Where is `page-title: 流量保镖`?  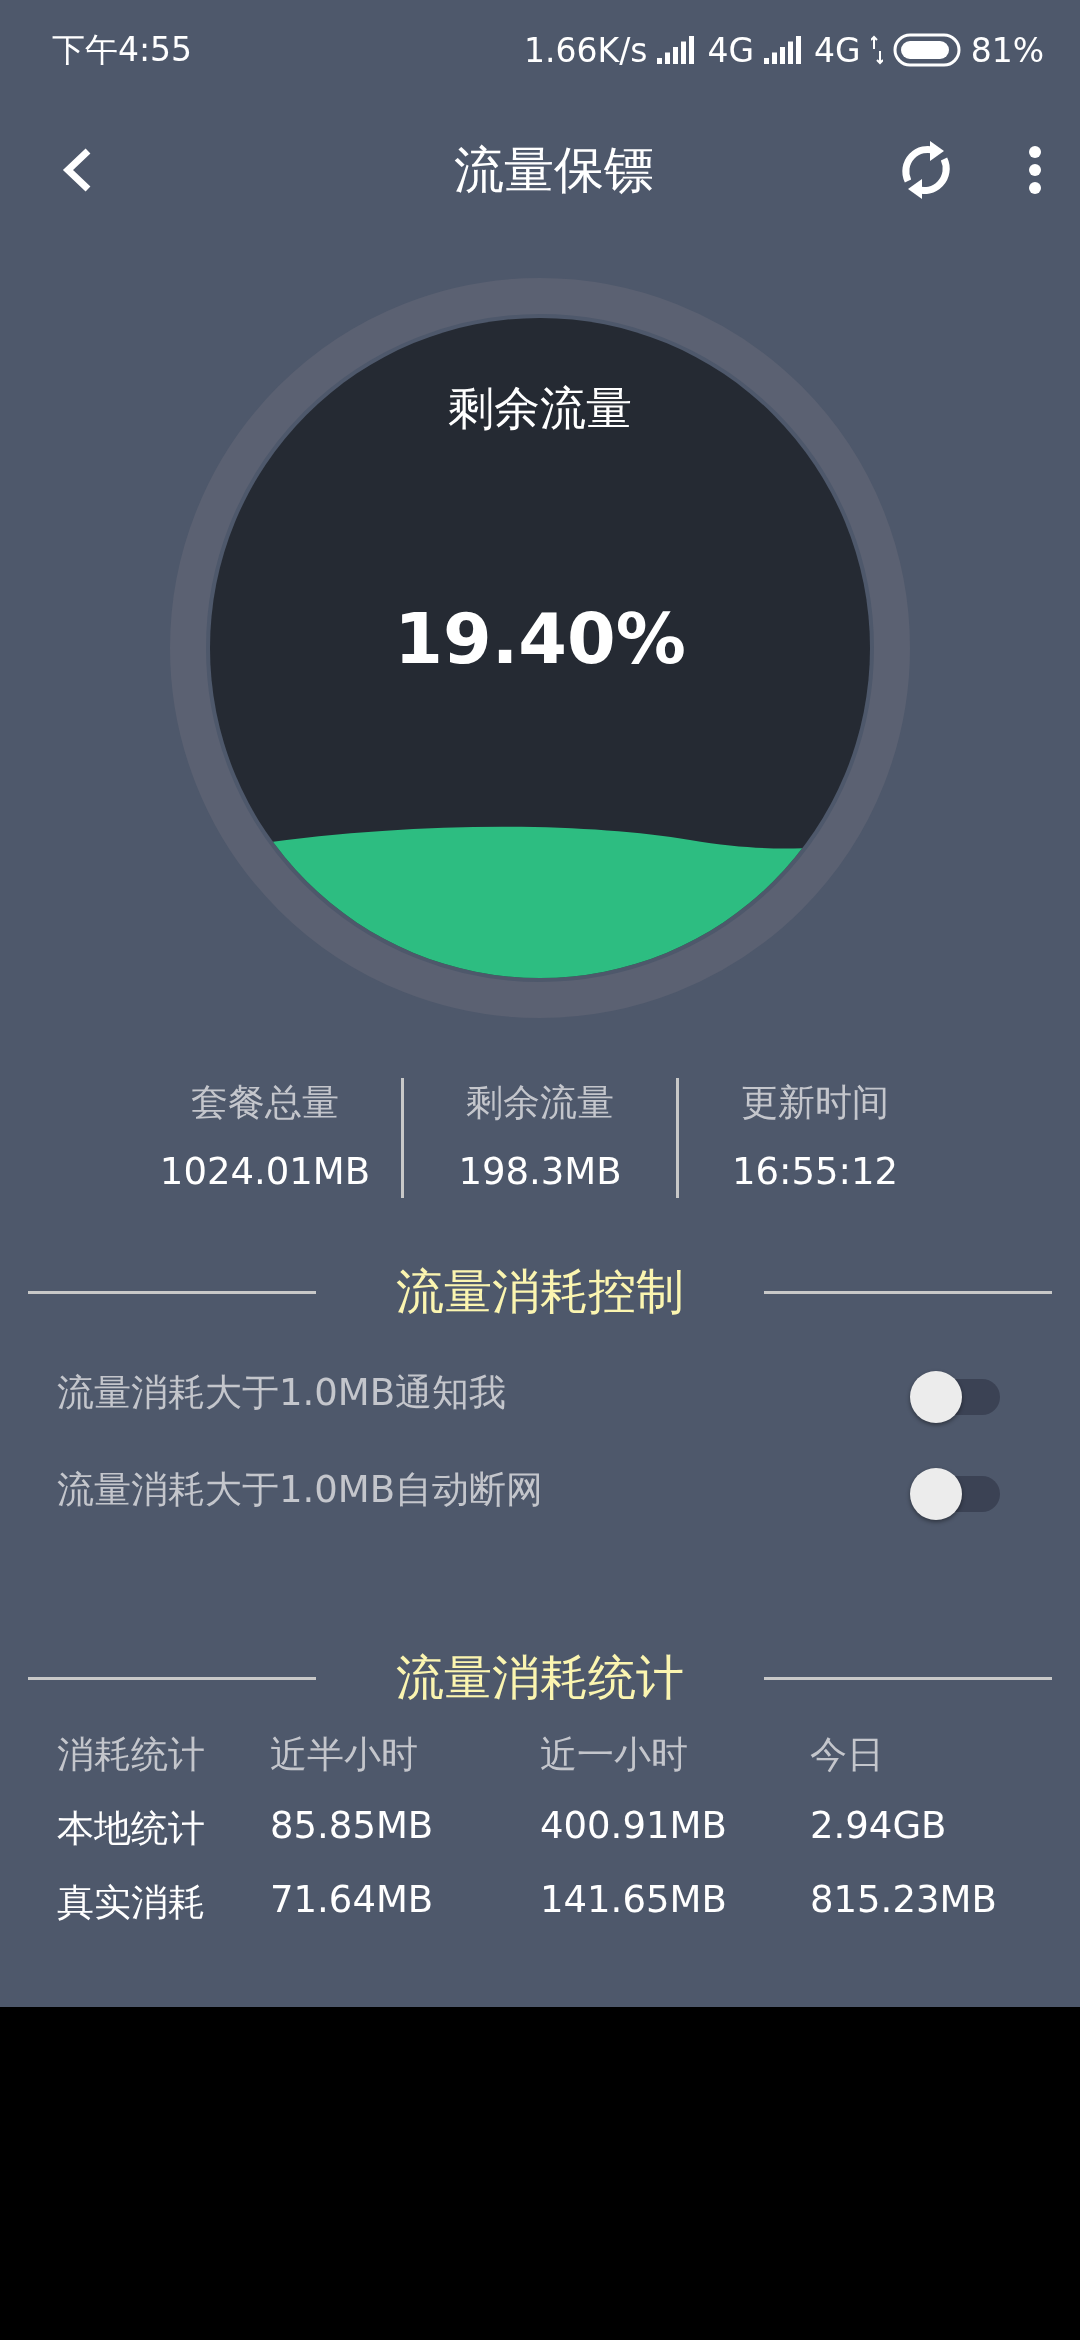 page-title: 流量保镖 is located at coordinates (554, 170).